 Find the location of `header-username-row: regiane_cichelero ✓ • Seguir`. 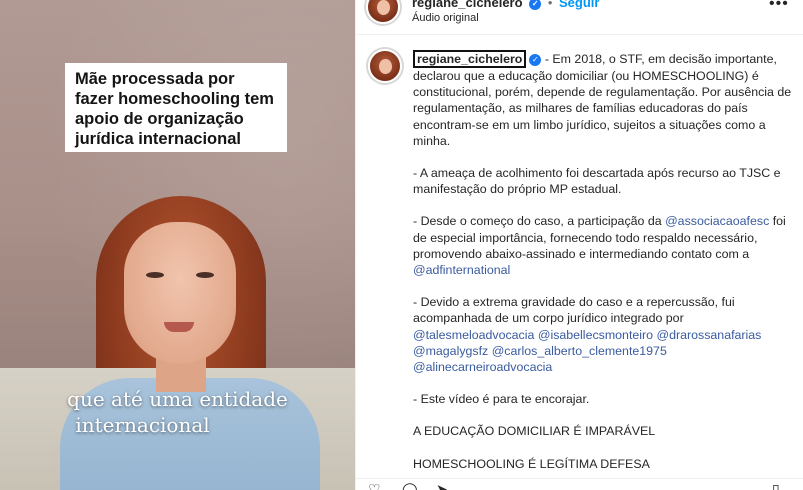

header-username-row: regiane_cichelero ✓ • Seguir is located at coordinates (505, 5).